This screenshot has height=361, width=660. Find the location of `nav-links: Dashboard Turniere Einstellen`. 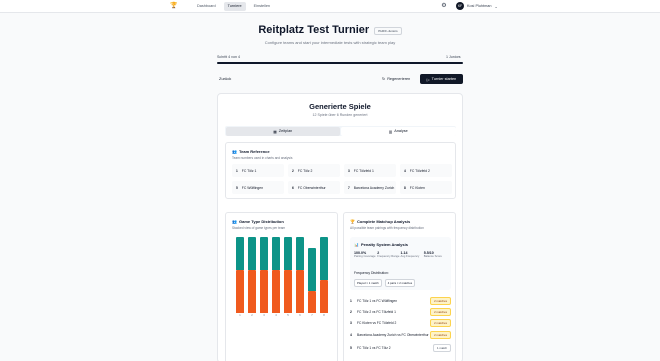

nav-links: Dashboard Turniere Einstellen is located at coordinates (233, 6).